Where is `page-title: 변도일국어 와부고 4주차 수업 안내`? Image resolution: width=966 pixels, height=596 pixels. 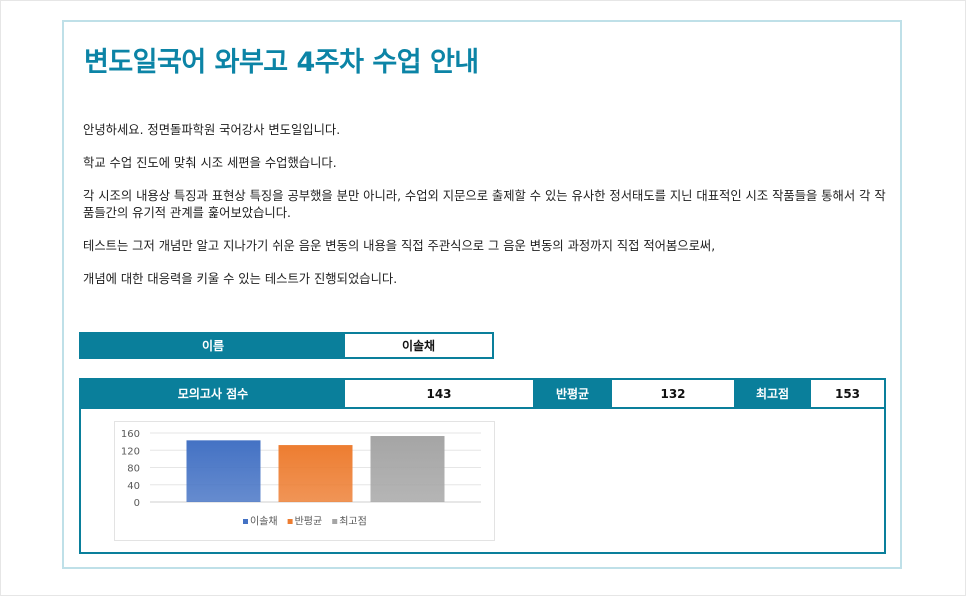 page-title: 변도일국어 와부고 4주차 수업 안내 is located at coordinates (281, 62).